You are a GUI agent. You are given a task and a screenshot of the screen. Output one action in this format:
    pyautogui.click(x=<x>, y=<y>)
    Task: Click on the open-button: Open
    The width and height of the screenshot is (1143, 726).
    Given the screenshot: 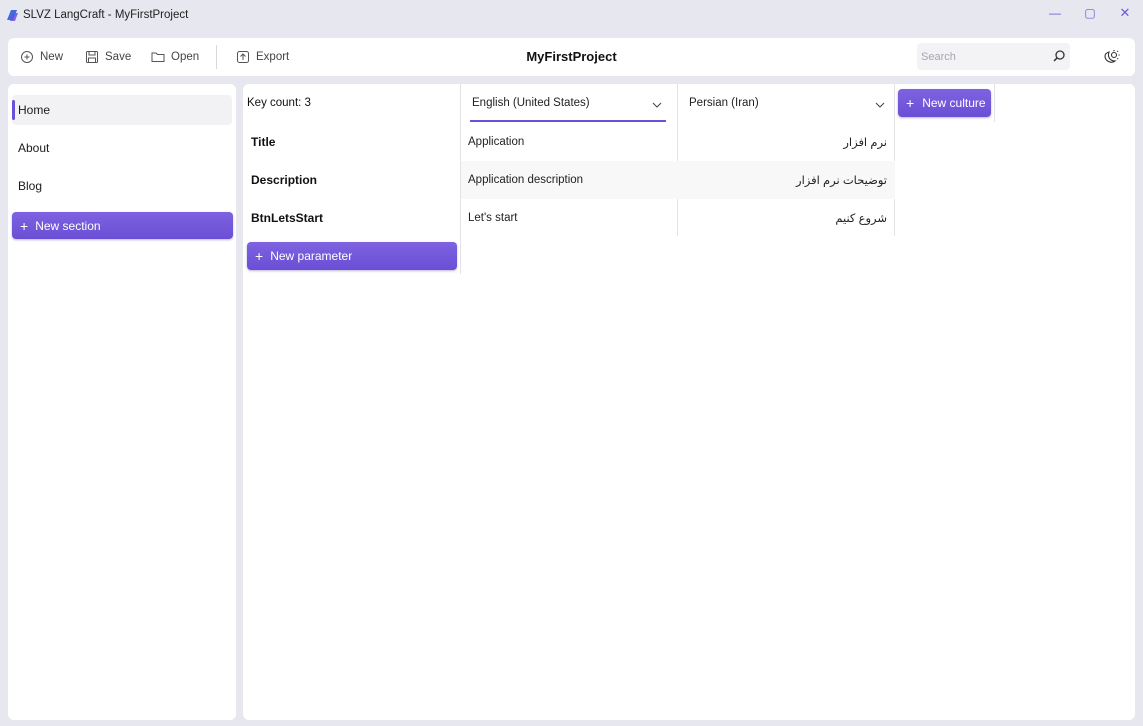 What is the action you would take?
    pyautogui.click(x=175, y=57)
    